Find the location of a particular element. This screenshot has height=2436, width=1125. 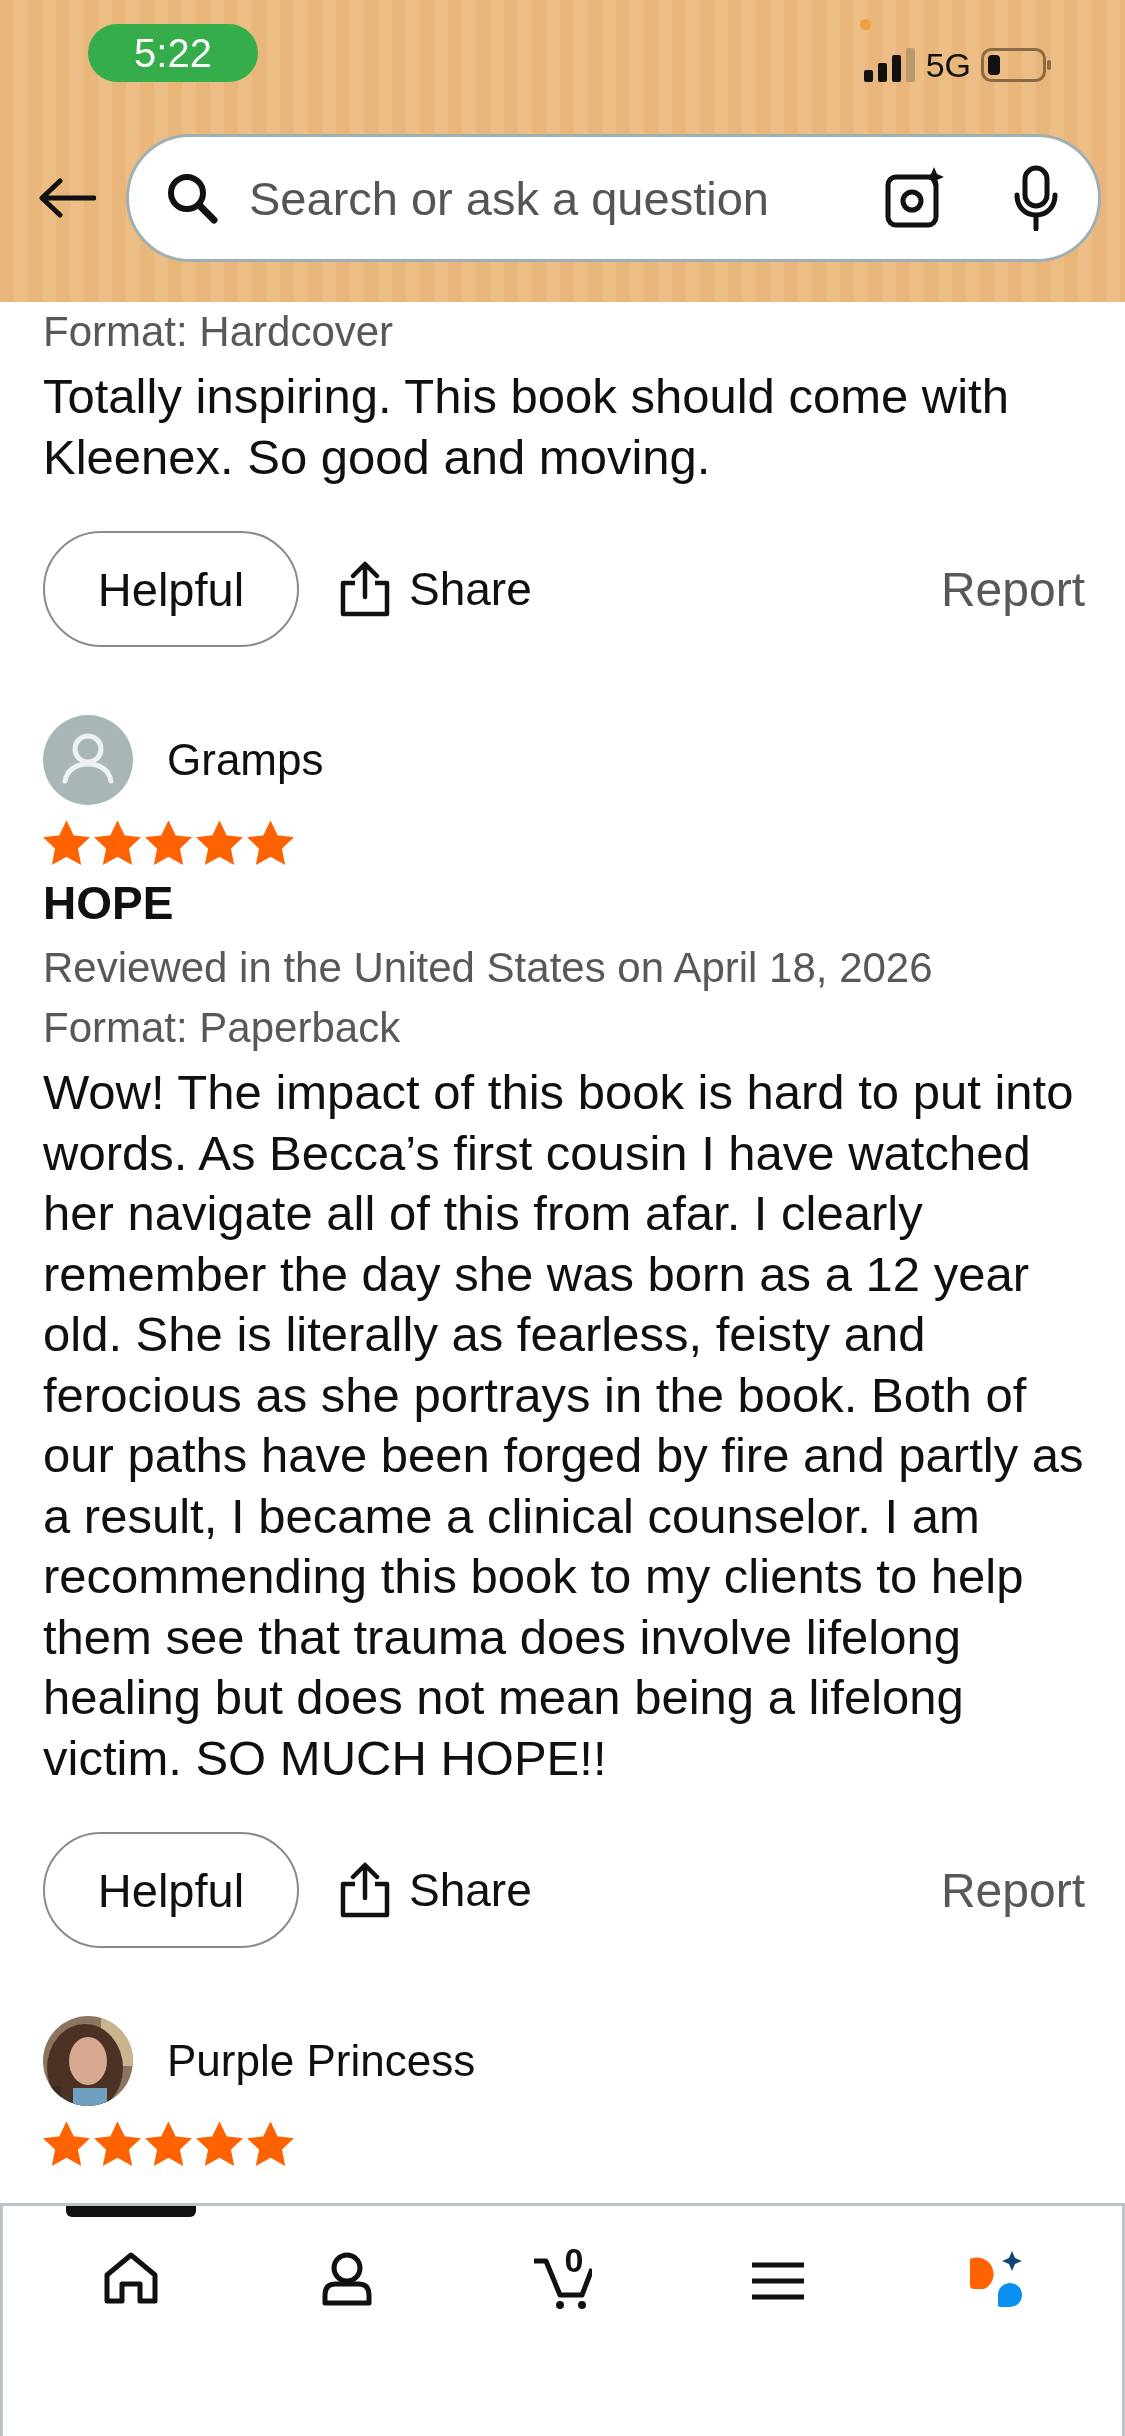

cart-count: 0 is located at coordinates (574, 2260).